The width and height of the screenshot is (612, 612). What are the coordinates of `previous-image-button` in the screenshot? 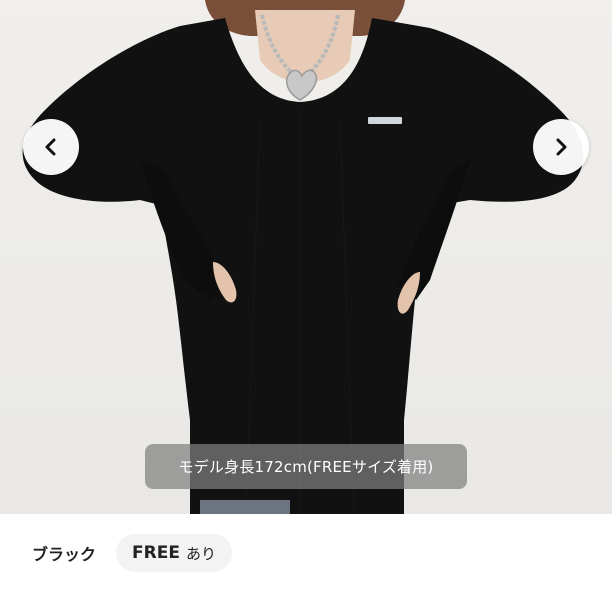 It's located at (51, 147).